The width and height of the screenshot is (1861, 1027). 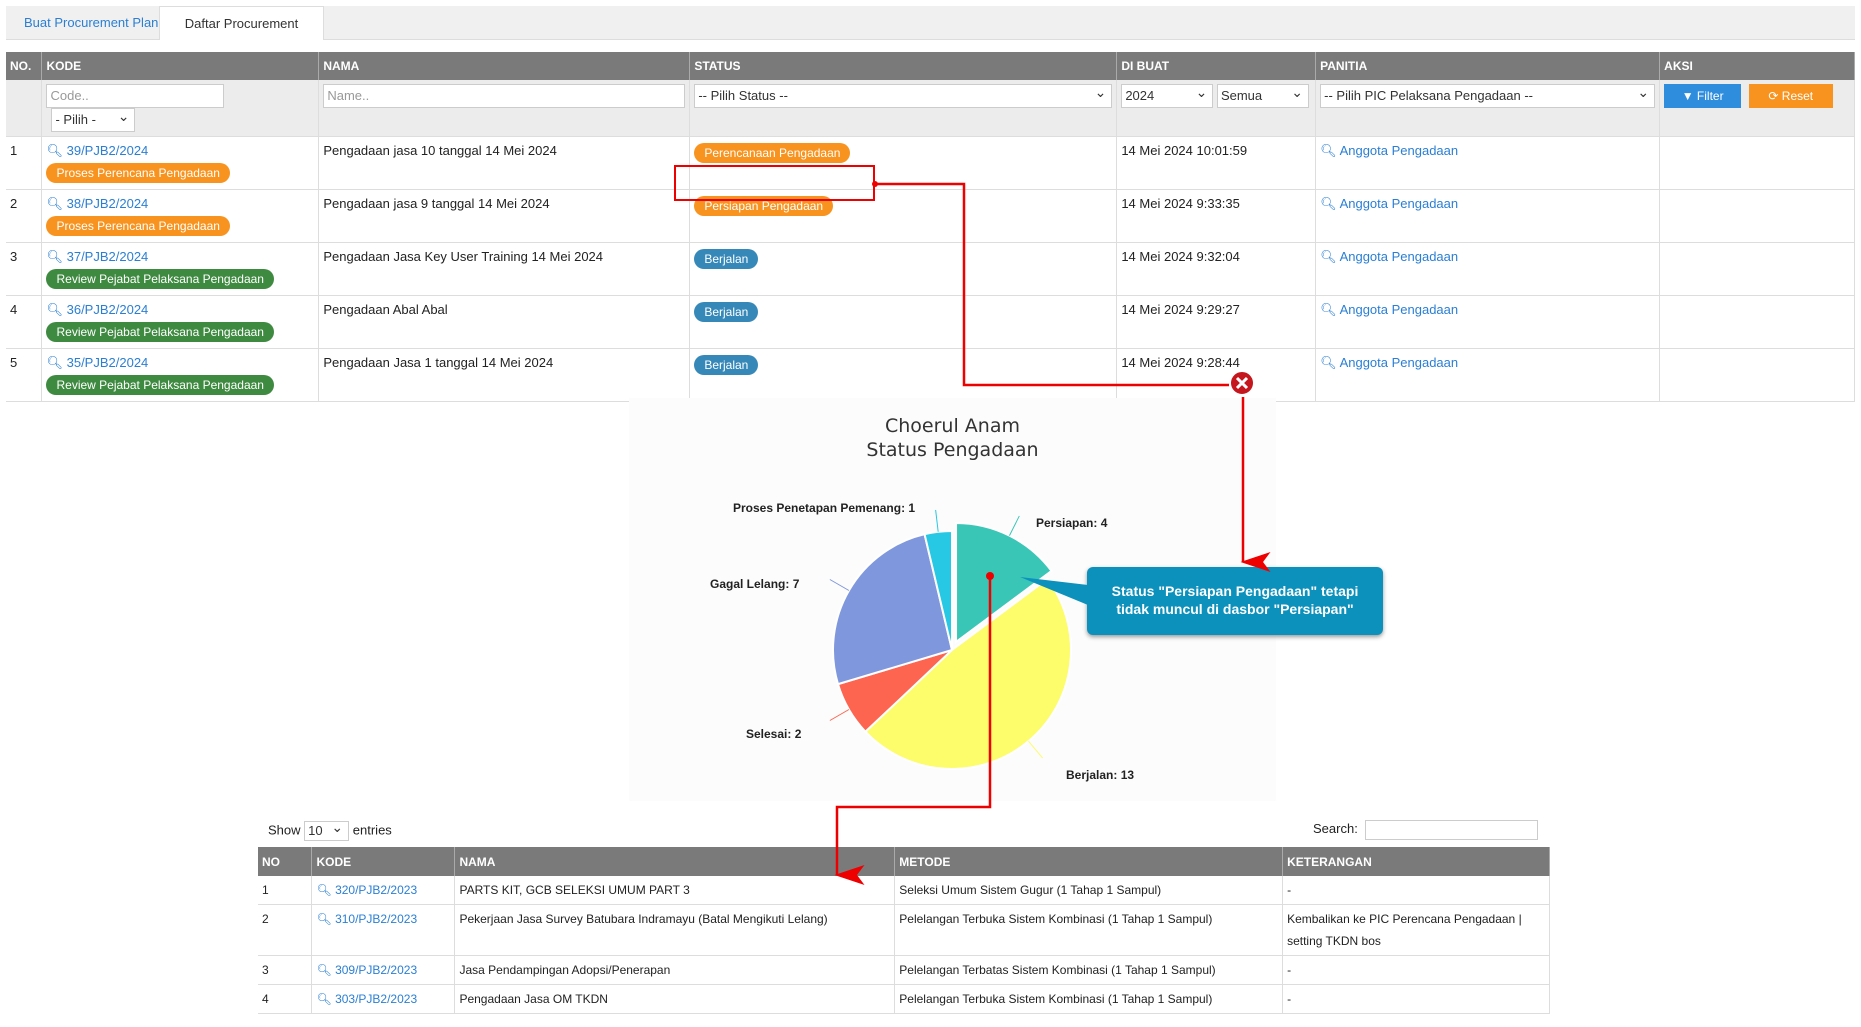 What do you see at coordinates (1054, 591) in the screenshot?
I see `callout-pointer` at bounding box center [1054, 591].